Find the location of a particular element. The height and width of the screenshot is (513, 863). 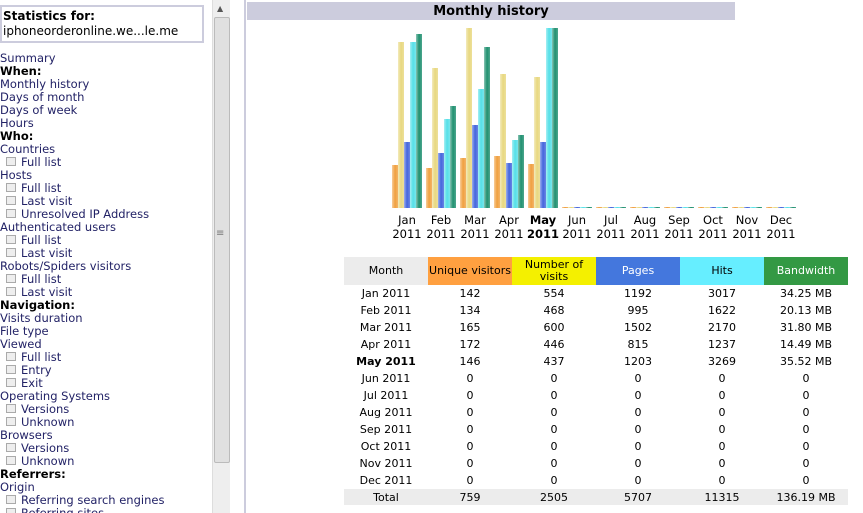

sidebar-item-label: Navigation: is located at coordinates (37, 305).